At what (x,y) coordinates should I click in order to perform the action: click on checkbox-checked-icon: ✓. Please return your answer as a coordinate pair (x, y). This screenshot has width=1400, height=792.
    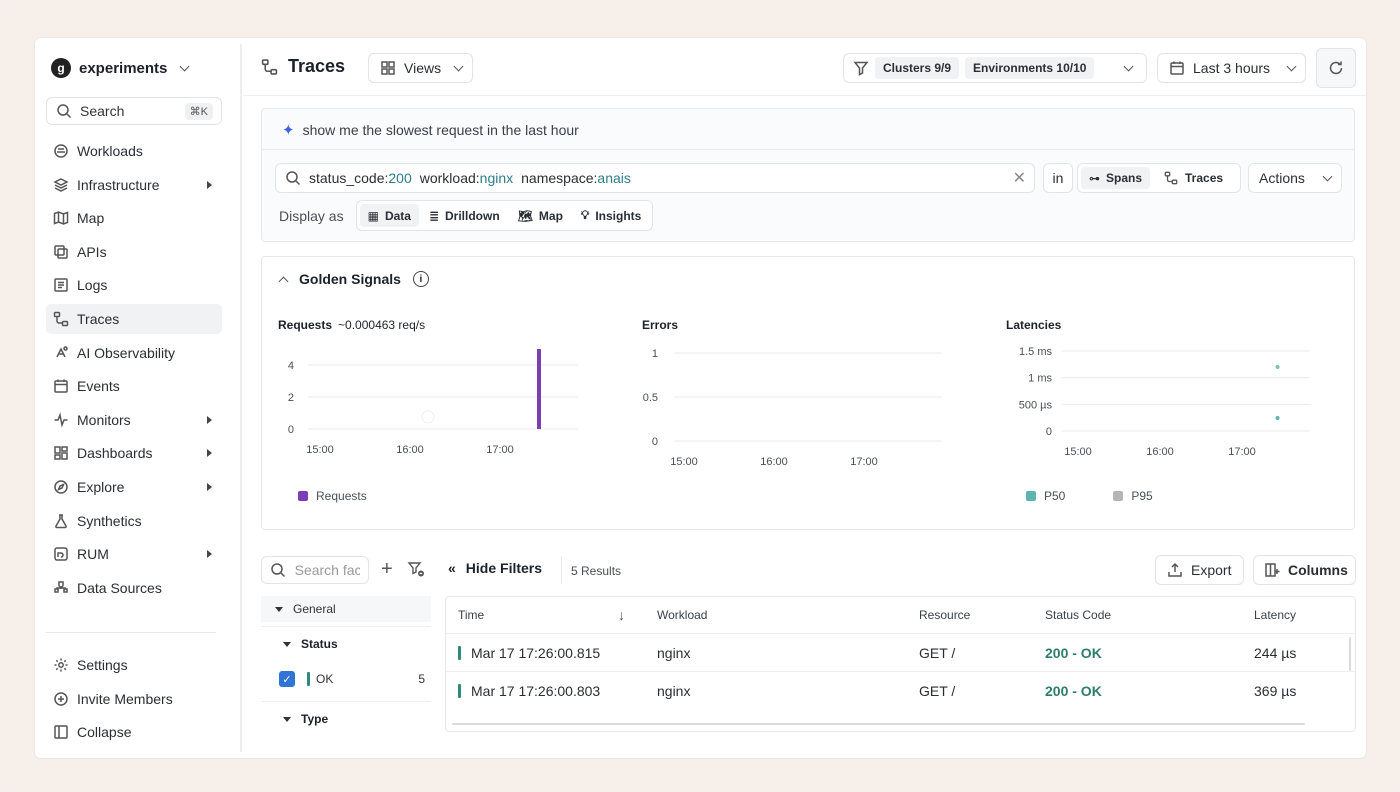
    Looking at the image, I should click on (287, 679).